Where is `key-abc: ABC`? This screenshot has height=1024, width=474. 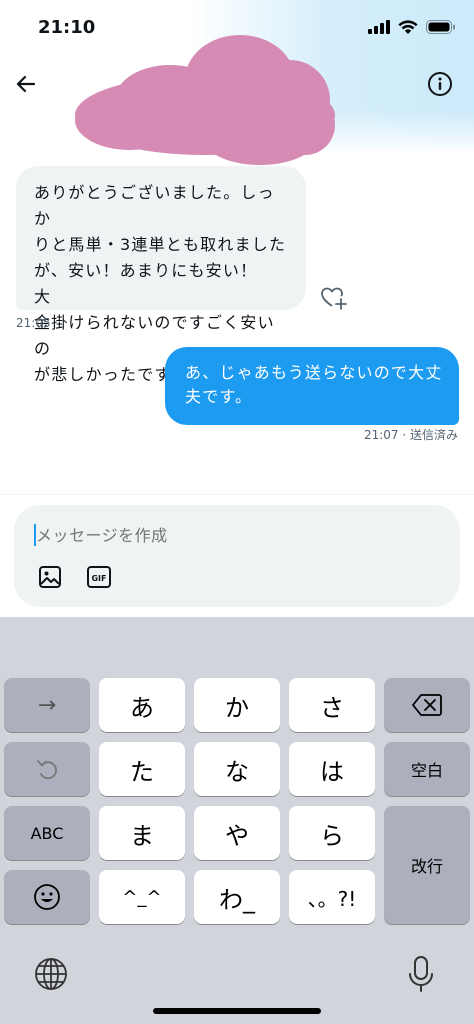
key-abc: ABC is located at coordinates (47, 833).